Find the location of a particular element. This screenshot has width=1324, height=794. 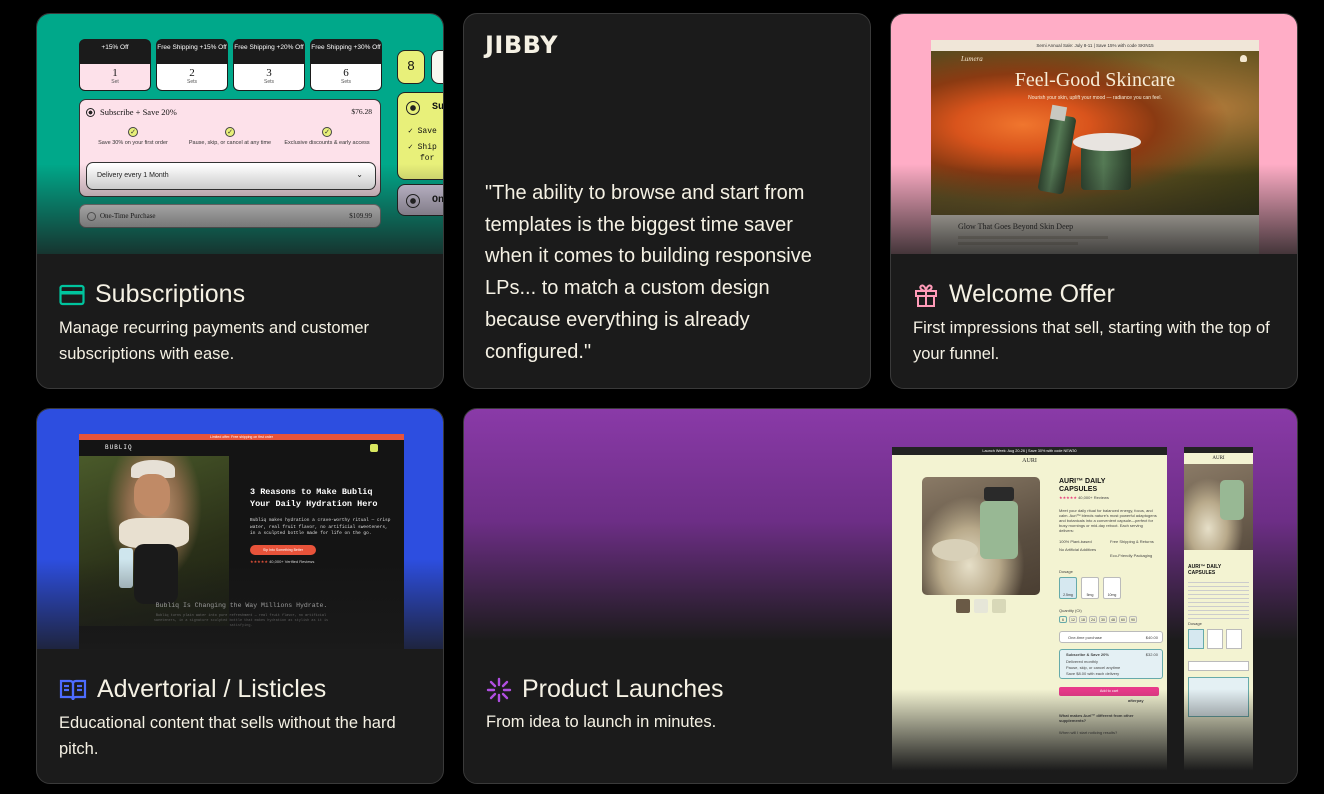

quantity-options: 6 12 18 24 30 48 60 90 is located at coordinates (1098, 619).